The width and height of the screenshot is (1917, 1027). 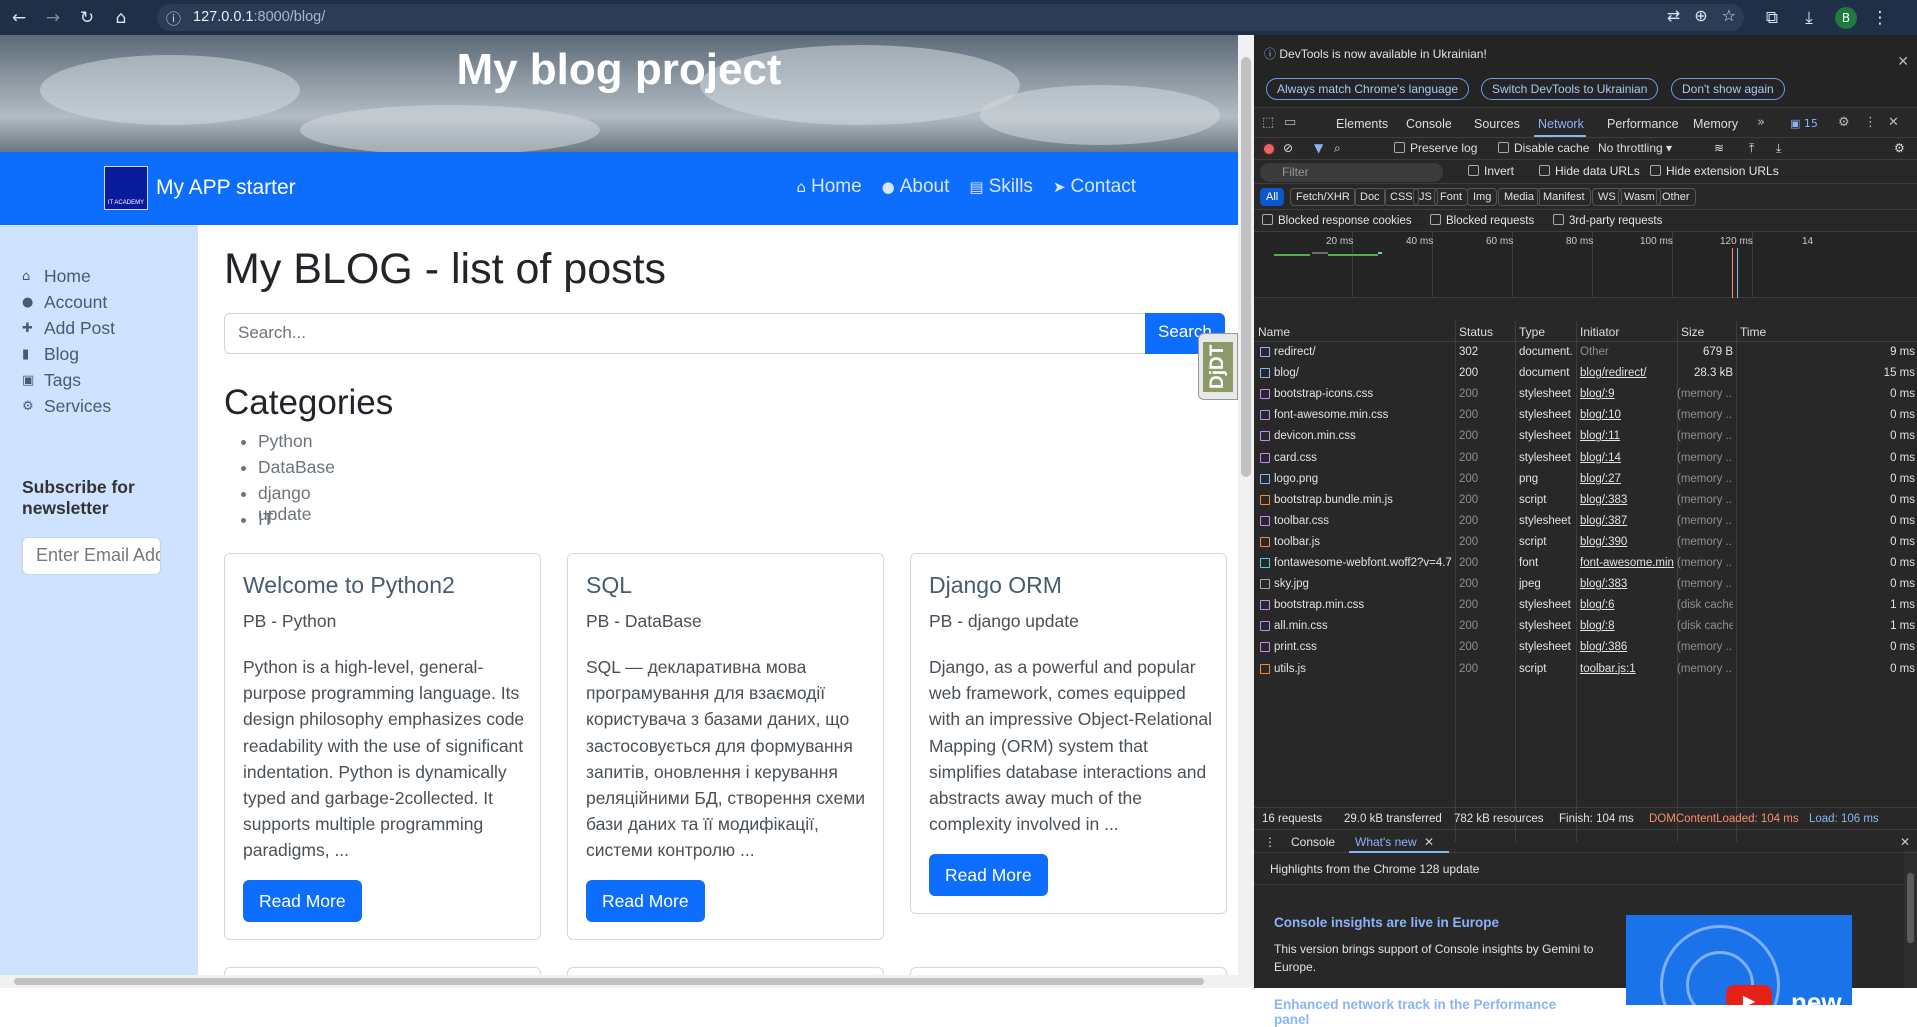 I want to click on request-initiator: blog/:8, so click(x=1627, y=626).